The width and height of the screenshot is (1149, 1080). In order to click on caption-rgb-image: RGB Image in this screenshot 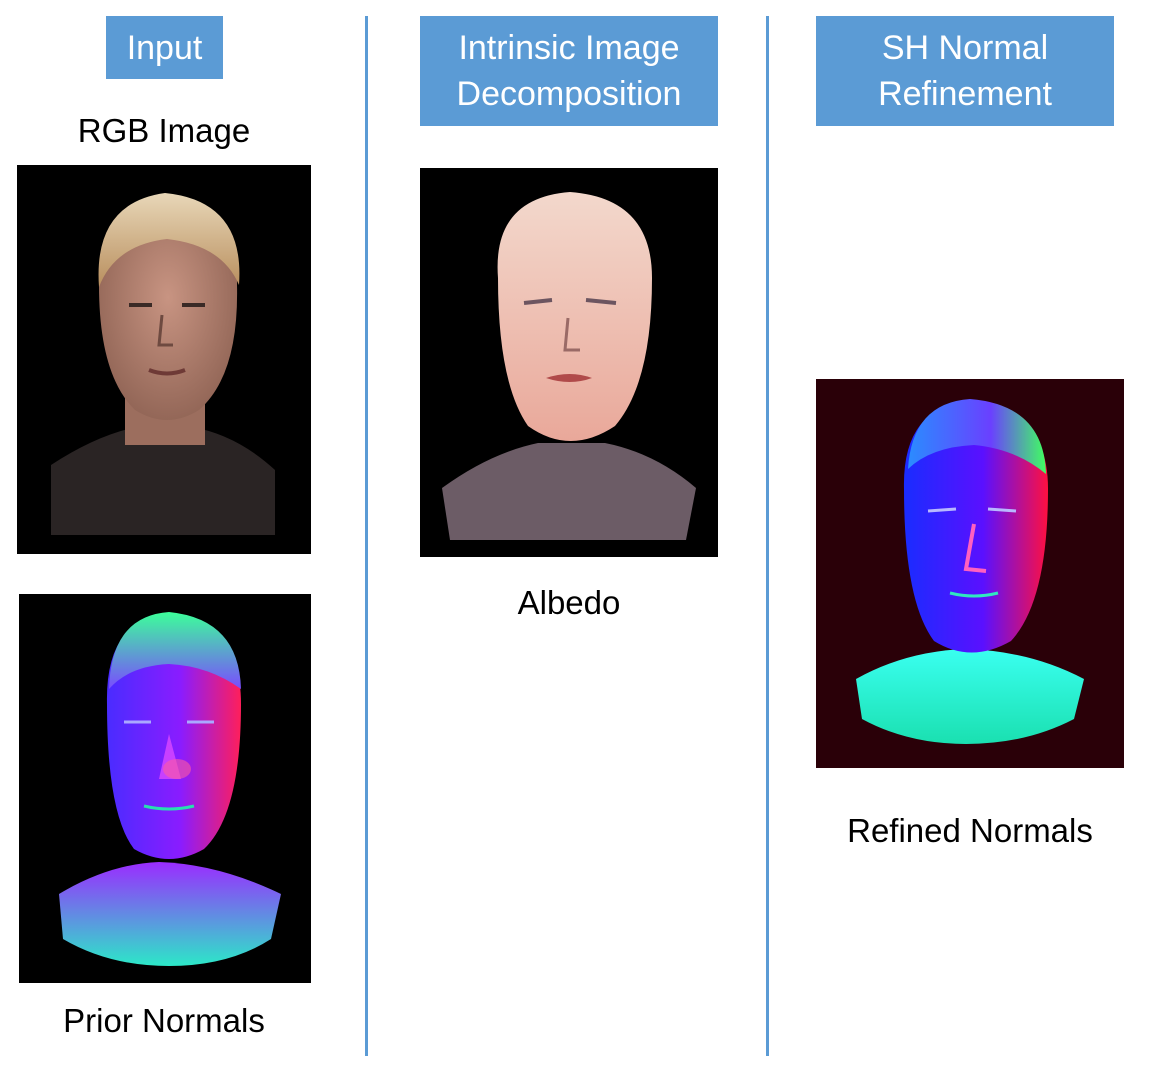, I will do `click(164, 130)`.